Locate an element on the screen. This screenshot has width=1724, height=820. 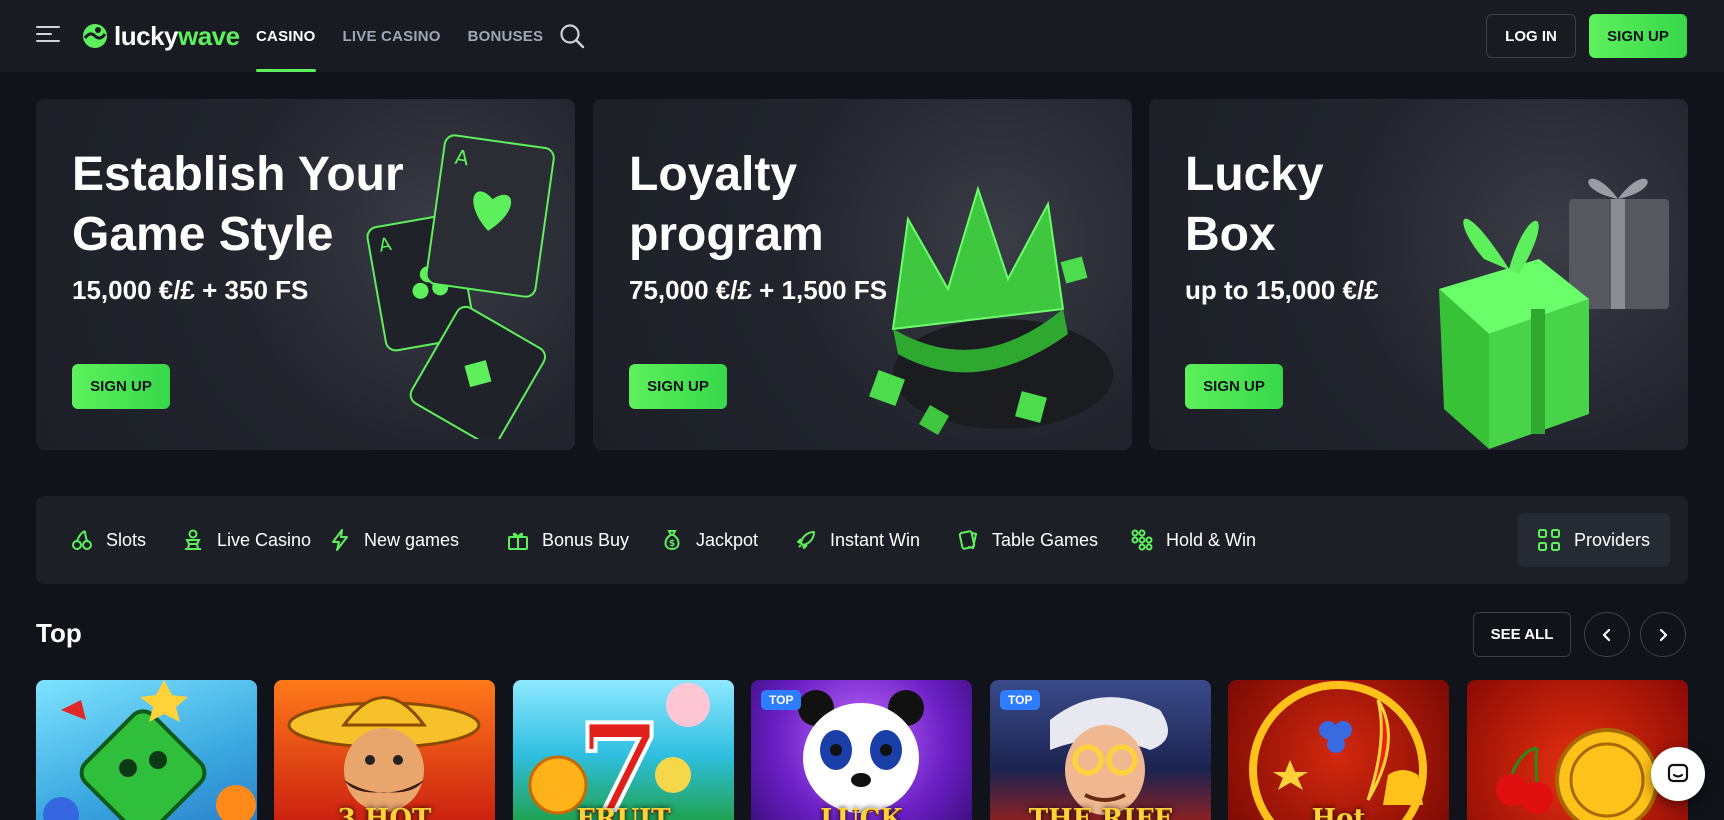
logo-text: luckywave is located at coordinates (177, 35).